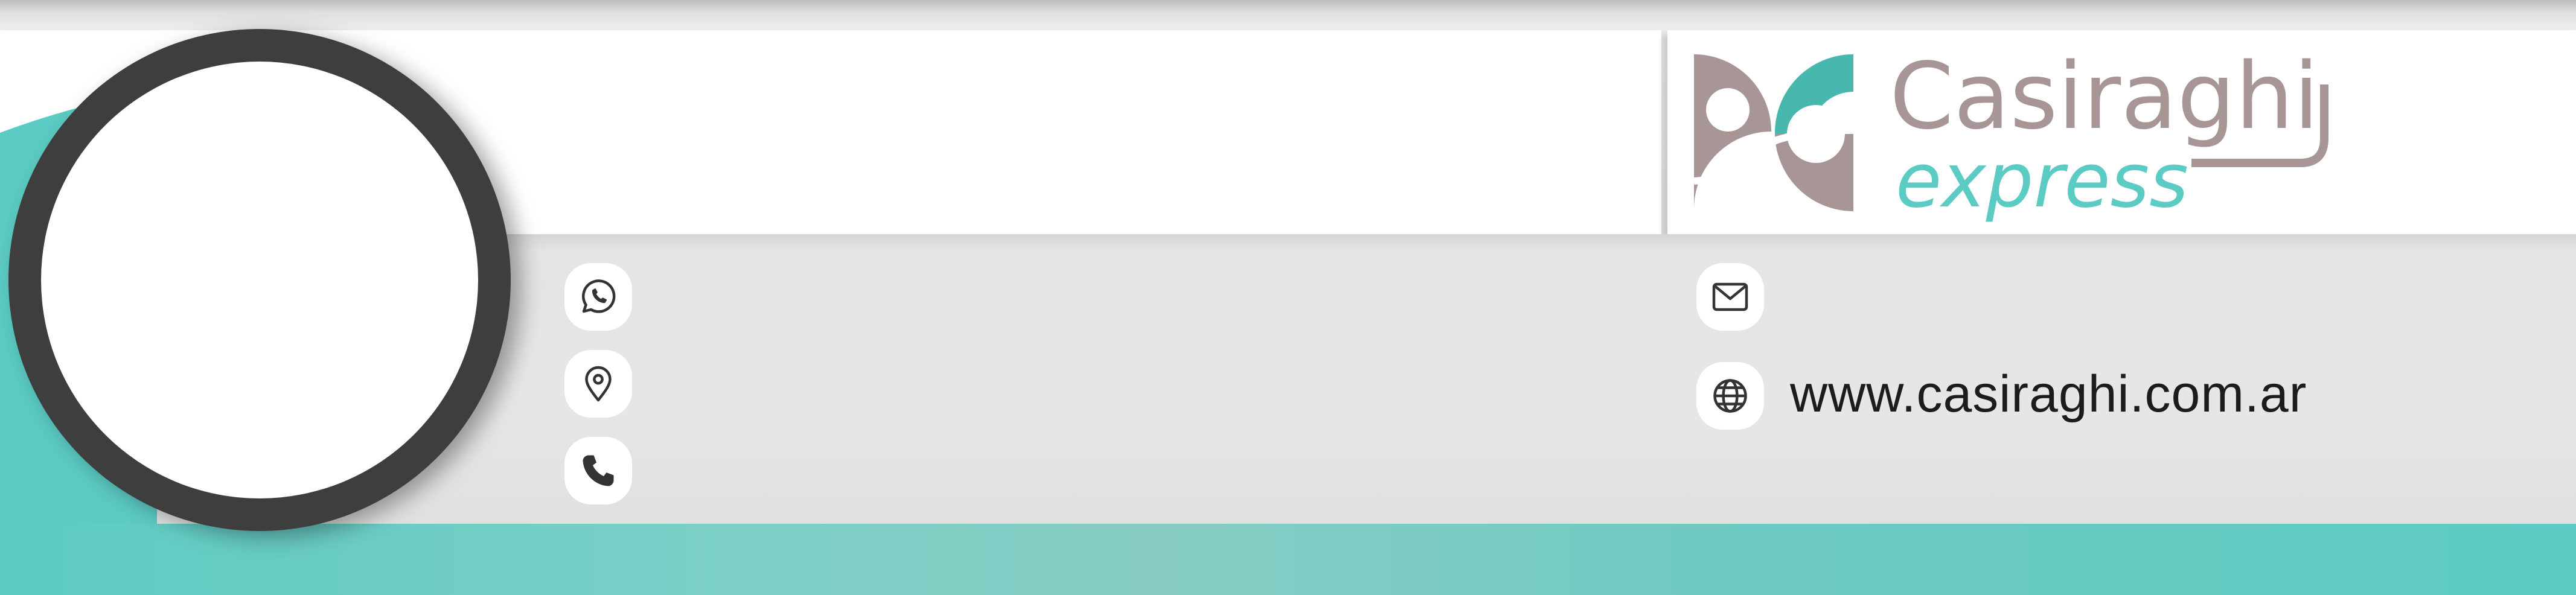 The height and width of the screenshot is (595, 2576). Describe the element at coordinates (1774, 132) in the screenshot. I see `logo-mark-icon` at that location.